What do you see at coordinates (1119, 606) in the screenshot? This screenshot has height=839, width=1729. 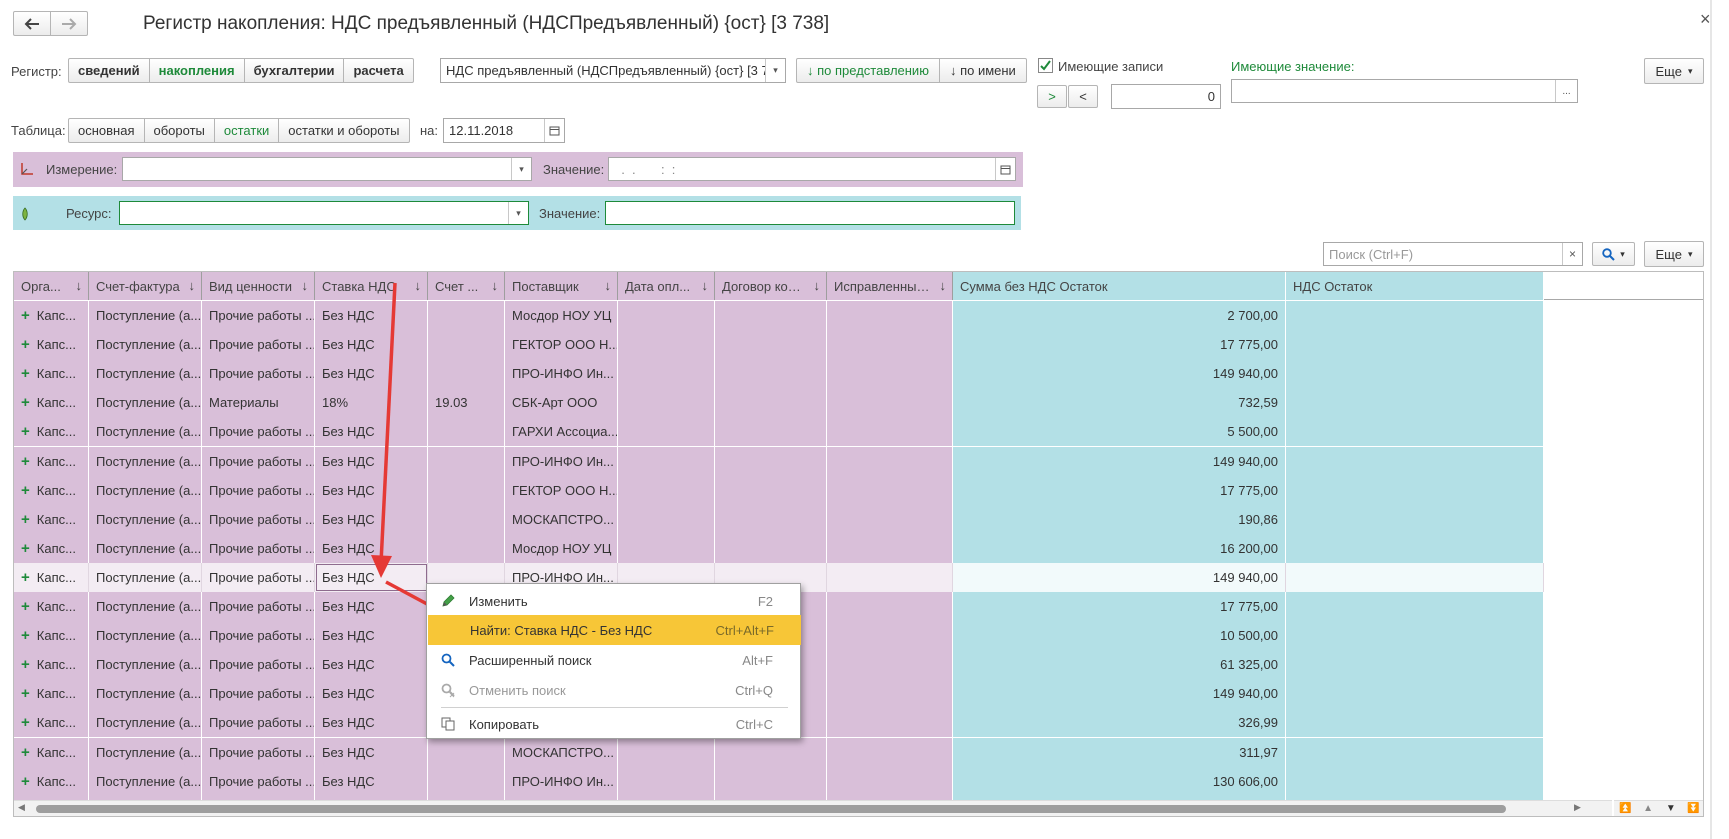 I see `table-cell: 17 775,00` at bounding box center [1119, 606].